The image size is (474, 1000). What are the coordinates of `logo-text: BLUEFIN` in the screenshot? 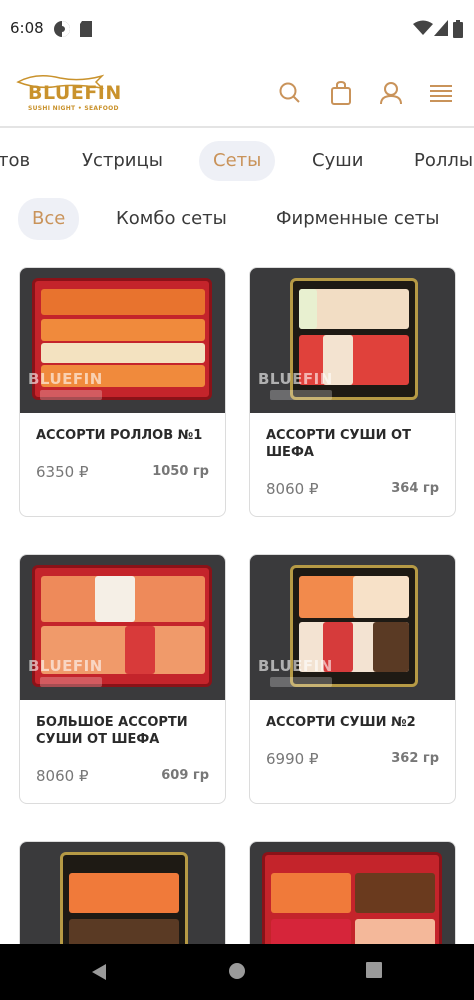 It's located at (75, 93).